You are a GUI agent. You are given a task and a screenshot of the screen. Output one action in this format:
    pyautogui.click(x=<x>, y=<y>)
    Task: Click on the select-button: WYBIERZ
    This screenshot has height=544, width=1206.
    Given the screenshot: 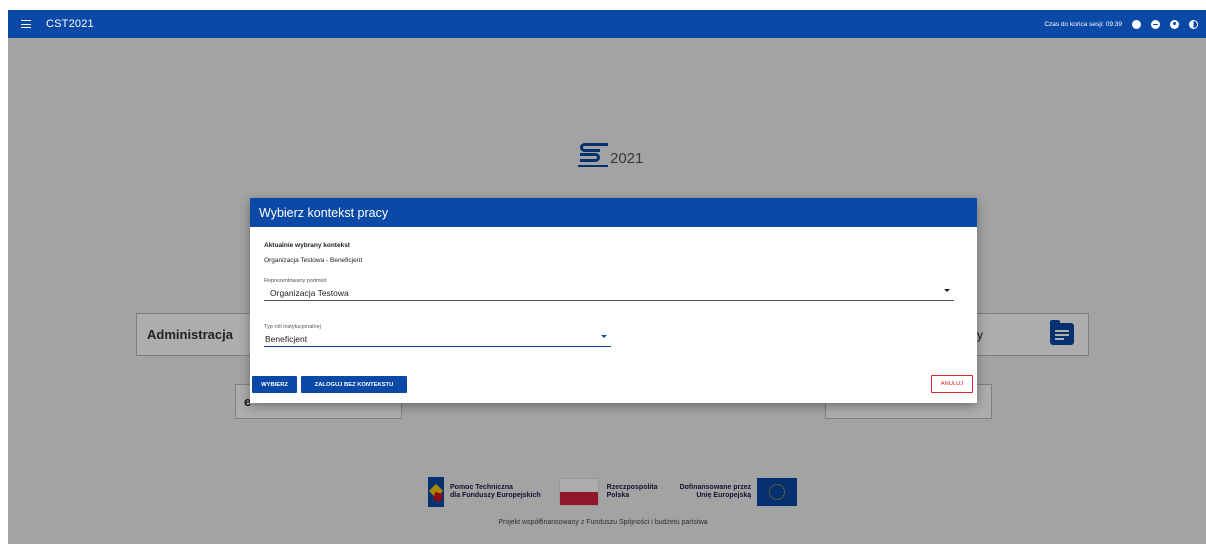 What is the action you would take?
    pyautogui.click(x=274, y=384)
    